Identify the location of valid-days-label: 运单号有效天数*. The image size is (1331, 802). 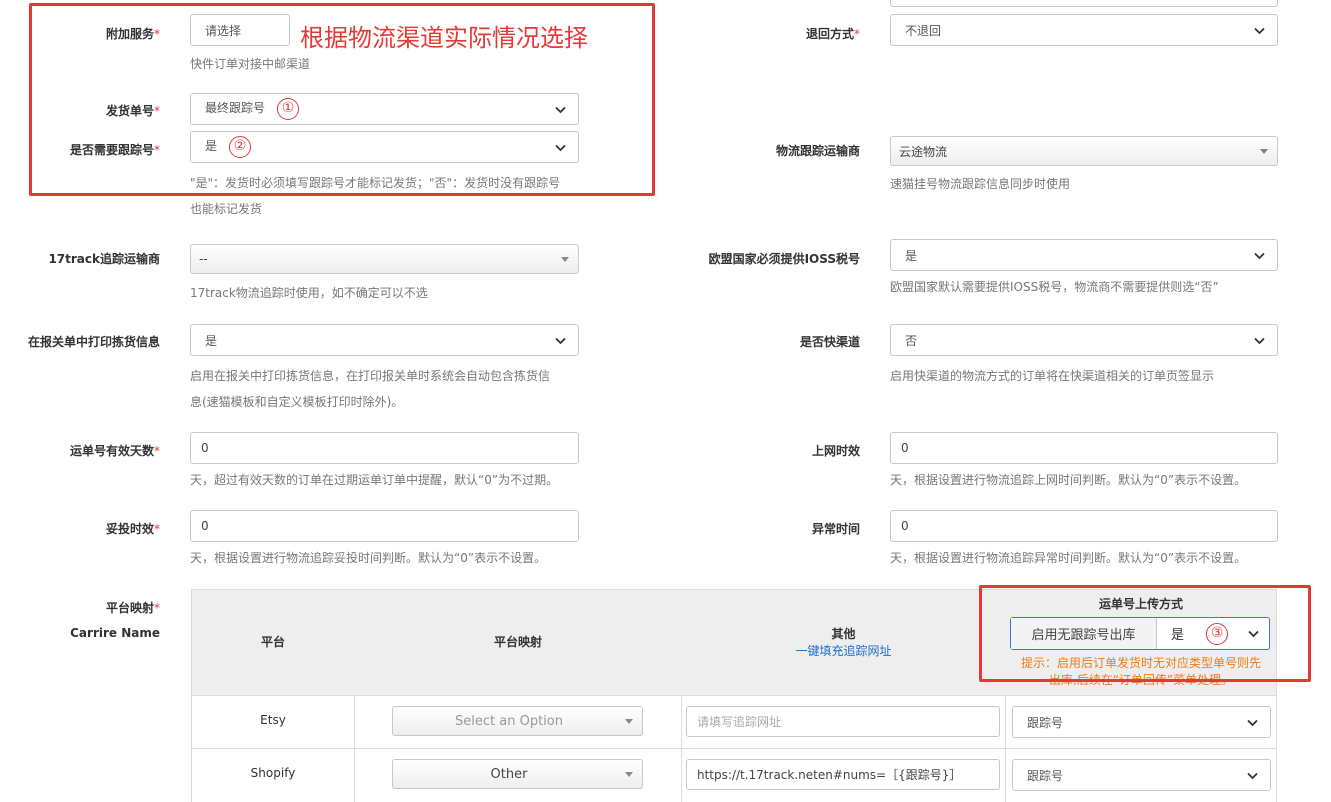
(114, 451).